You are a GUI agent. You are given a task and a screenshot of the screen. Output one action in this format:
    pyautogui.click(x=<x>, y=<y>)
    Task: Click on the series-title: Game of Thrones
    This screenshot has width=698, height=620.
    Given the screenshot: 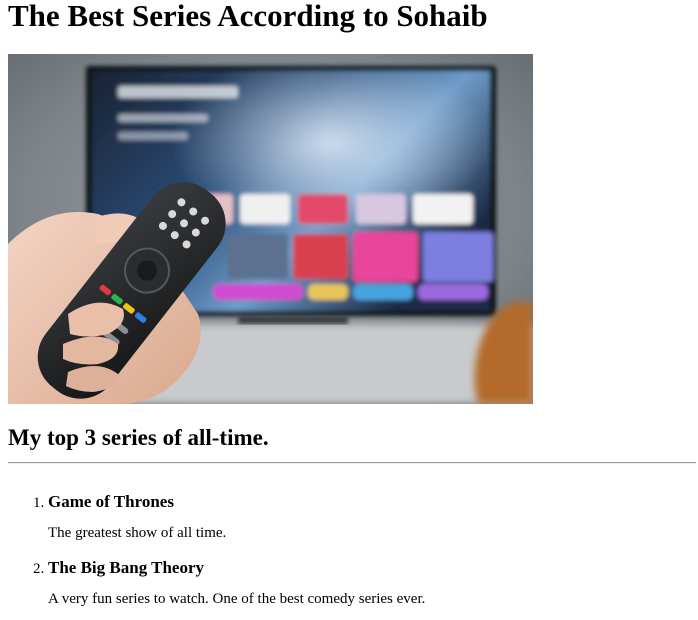 What is the action you would take?
    pyautogui.click(x=111, y=501)
    